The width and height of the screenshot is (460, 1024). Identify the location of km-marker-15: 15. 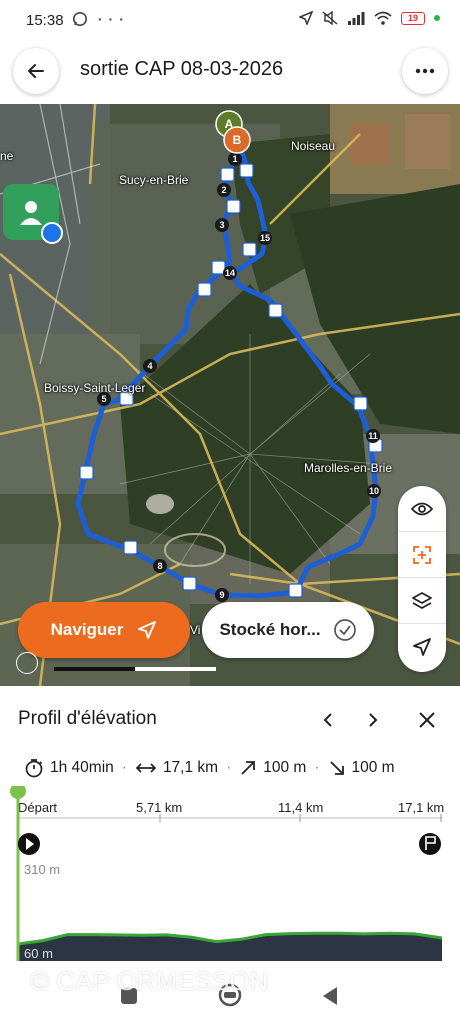
(265, 238).